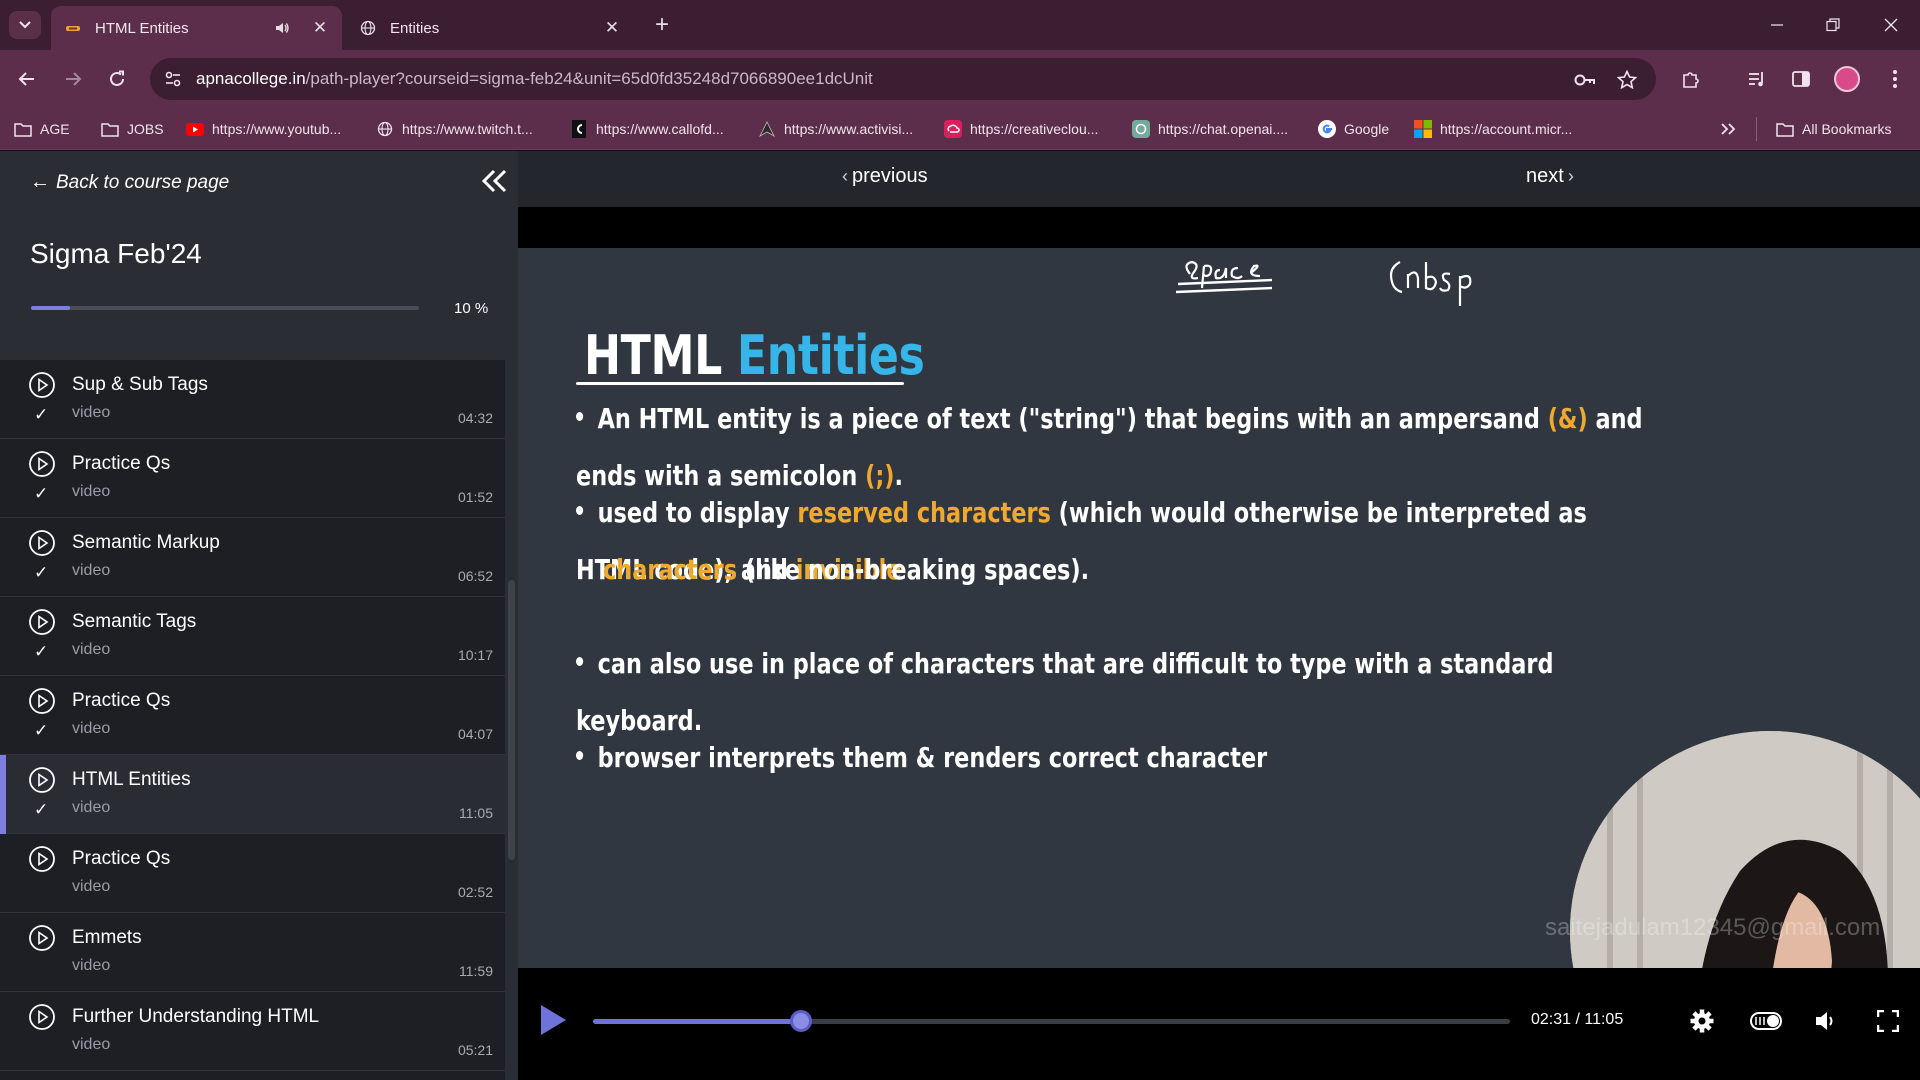 The width and height of the screenshot is (1920, 1080). What do you see at coordinates (1585, 80) in the screenshot?
I see `password-key-icon` at bounding box center [1585, 80].